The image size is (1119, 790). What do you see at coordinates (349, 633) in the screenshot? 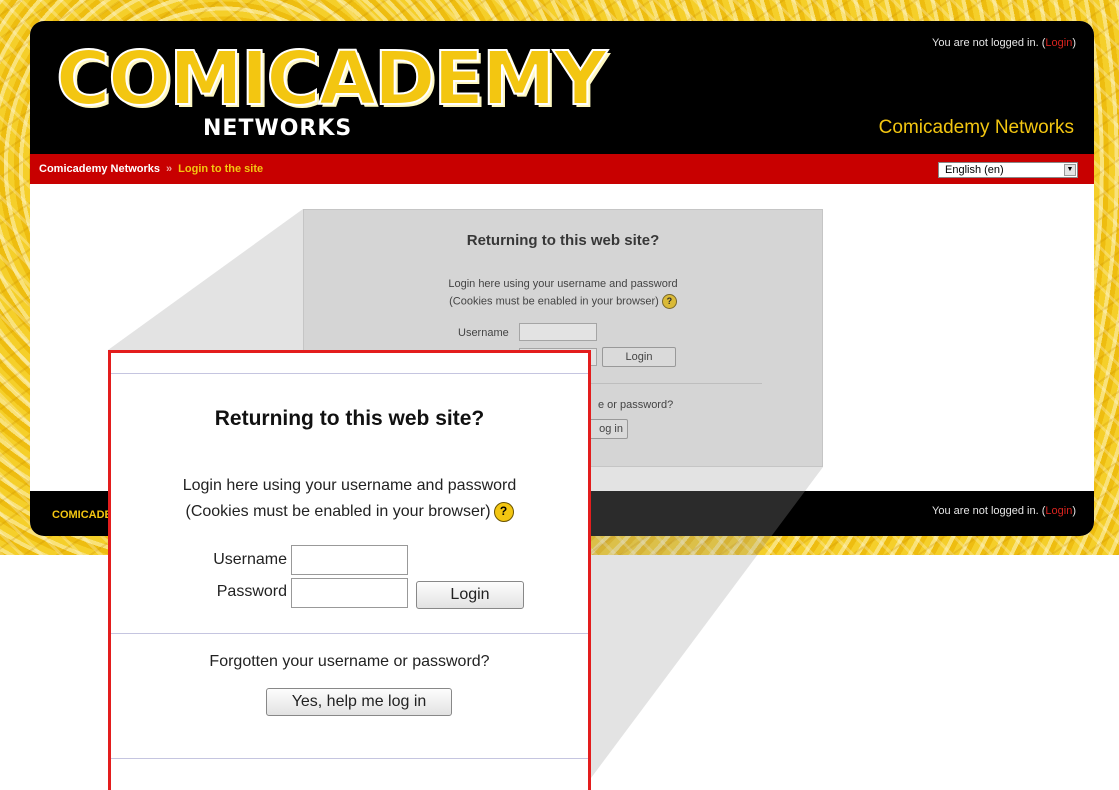
I see `callout-middle-divider` at bounding box center [349, 633].